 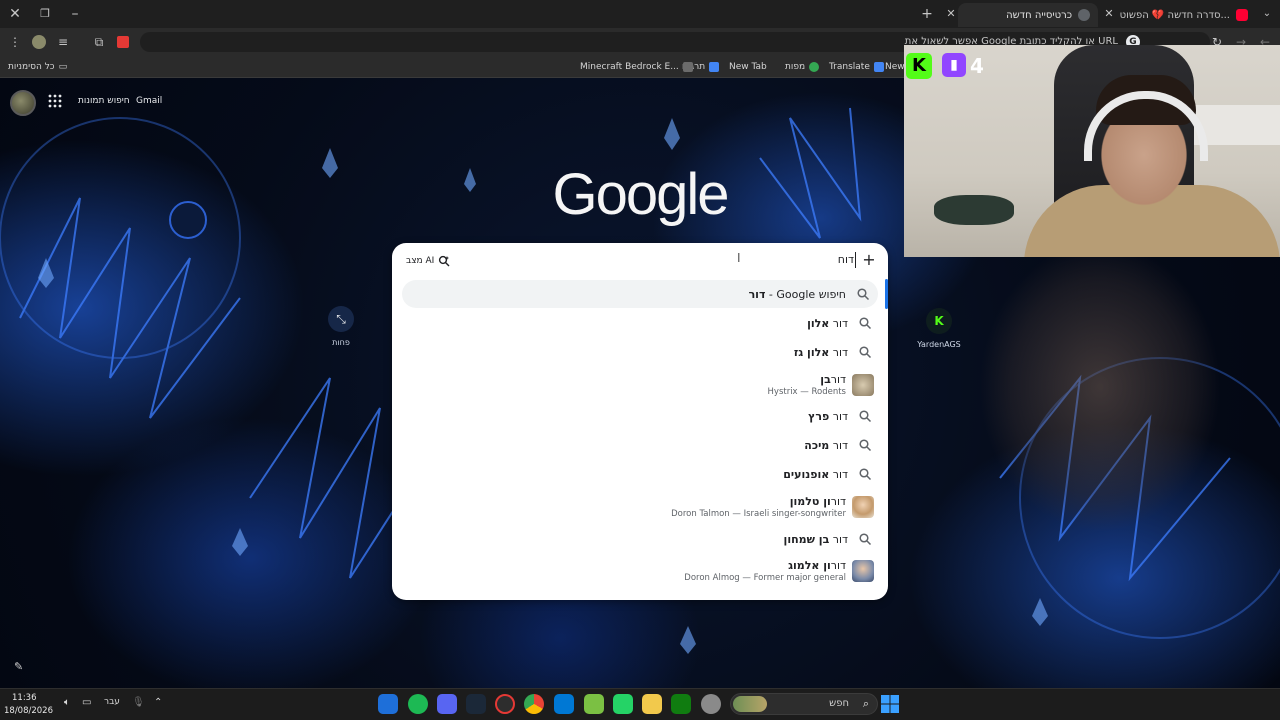 I want to click on profile-avatar, so click(x=39, y=42).